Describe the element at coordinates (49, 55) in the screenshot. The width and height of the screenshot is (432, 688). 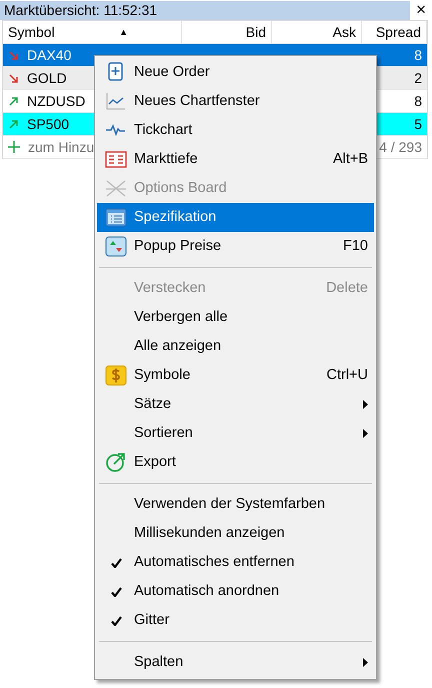
I see `symbol-text: DAX40` at that location.